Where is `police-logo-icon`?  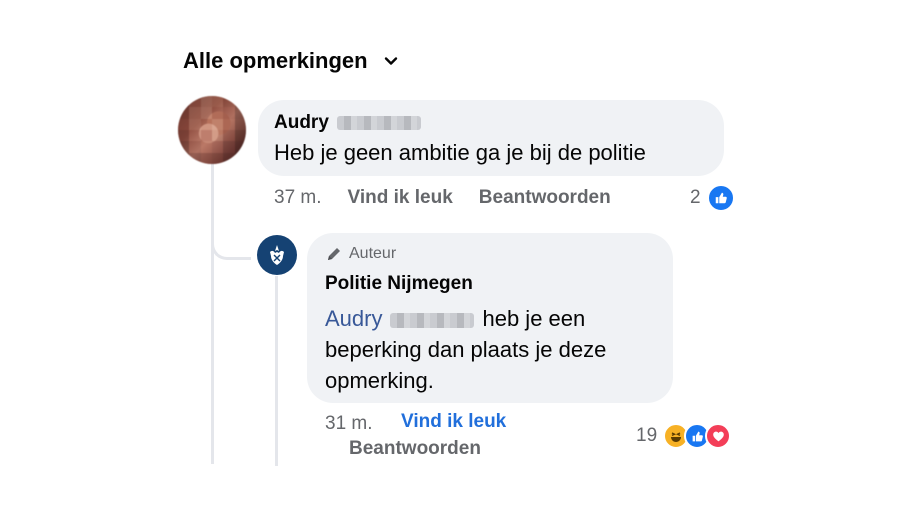 police-logo-icon is located at coordinates (277, 255).